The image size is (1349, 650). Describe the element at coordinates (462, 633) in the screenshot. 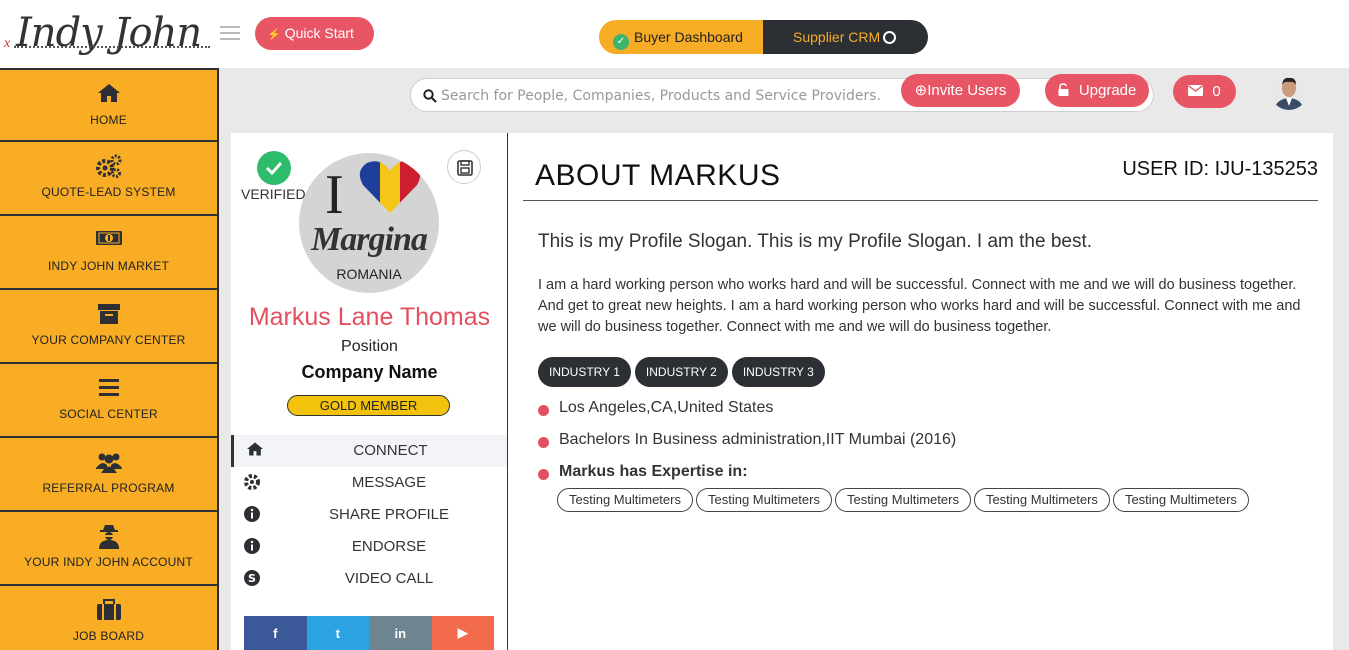

I see `youtube-icon: ▶` at that location.